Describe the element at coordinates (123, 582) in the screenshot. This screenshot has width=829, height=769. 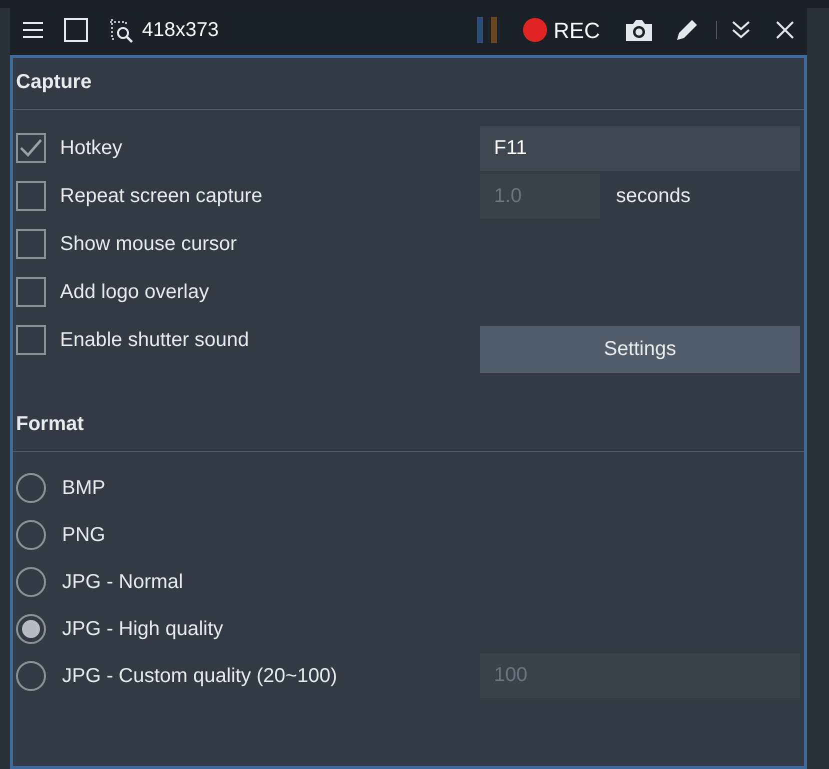
I see `option-label: JPG - Normal` at that location.